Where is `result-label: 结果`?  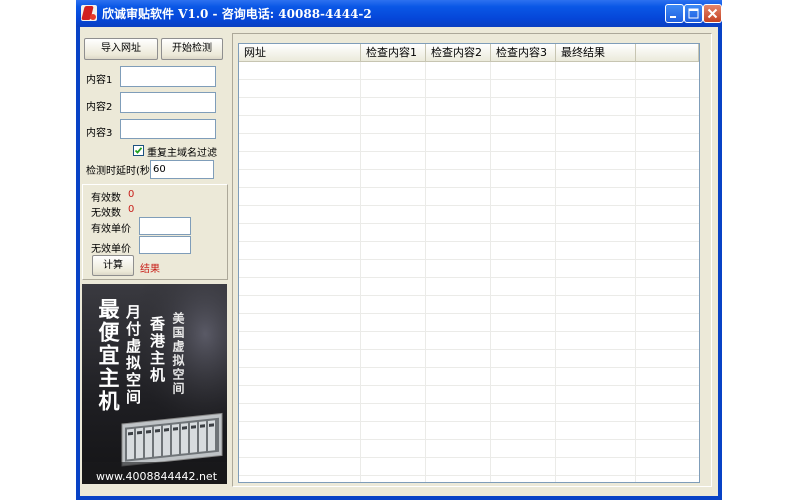 result-label: 结果 is located at coordinates (150, 269).